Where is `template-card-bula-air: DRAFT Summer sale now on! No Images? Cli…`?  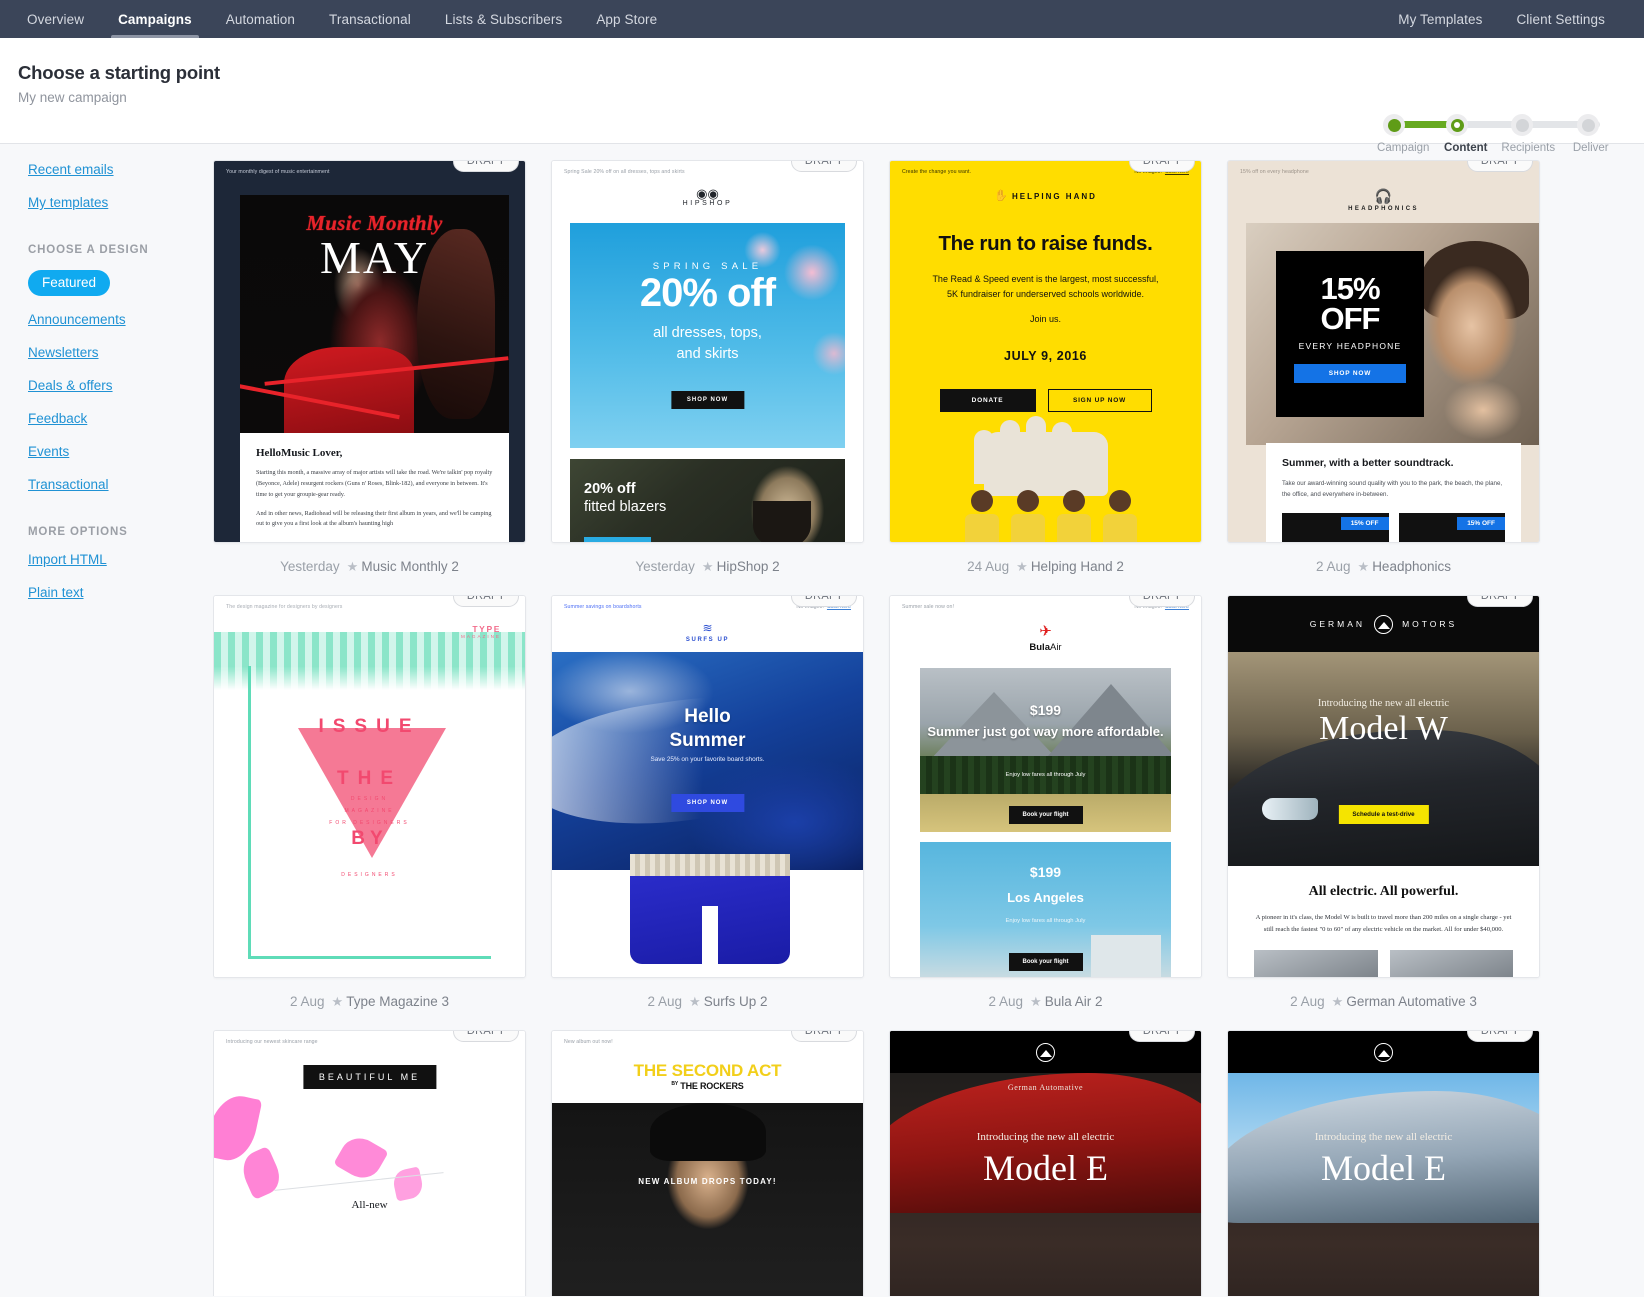
template-card-bula-air: DRAFT Summer sale now on! No Images? Cli… is located at coordinates (1045, 786).